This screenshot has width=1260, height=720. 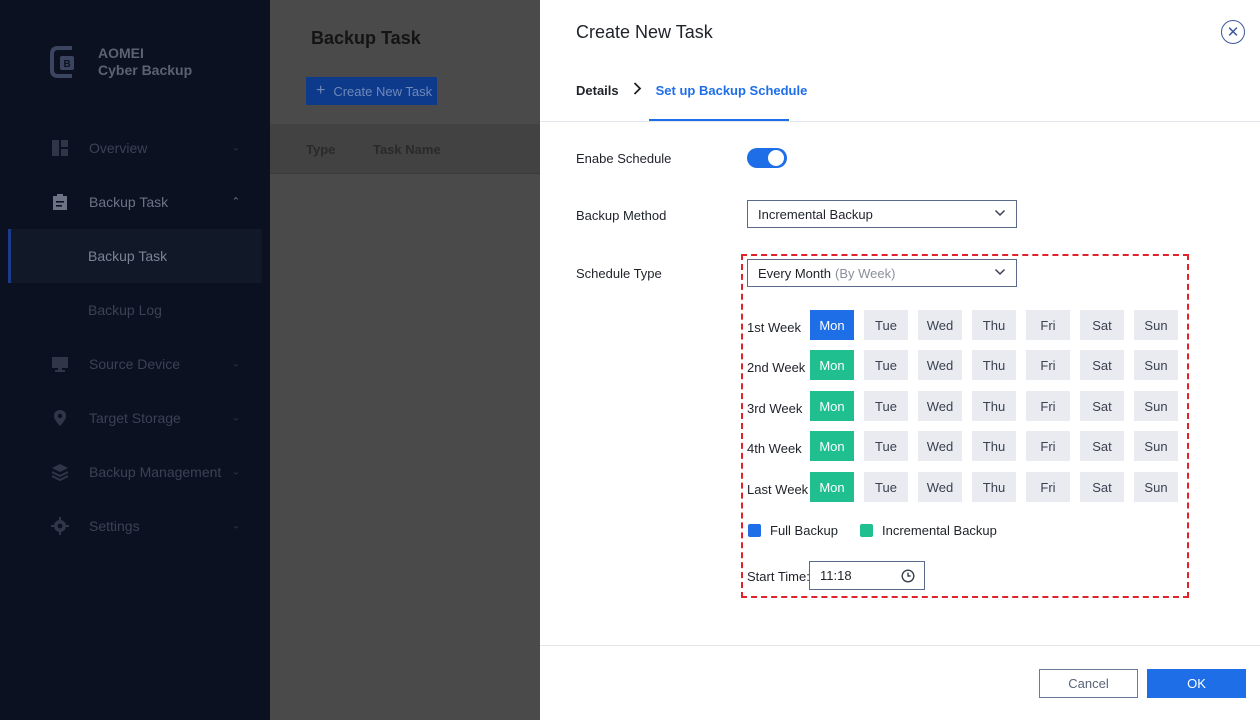 What do you see at coordinates (145, 70) in the screenshot?
I see `app-name-line2: Cyber Backup` at bounding box center [145, 70].